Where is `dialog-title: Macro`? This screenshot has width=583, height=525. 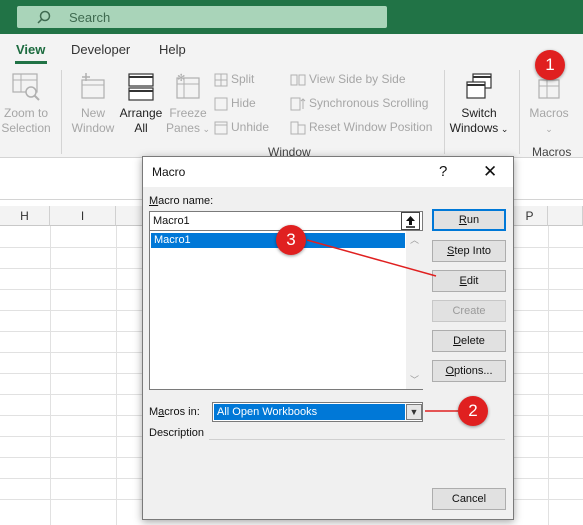
dialog-title: Macro is located at coordinates (169, 172).